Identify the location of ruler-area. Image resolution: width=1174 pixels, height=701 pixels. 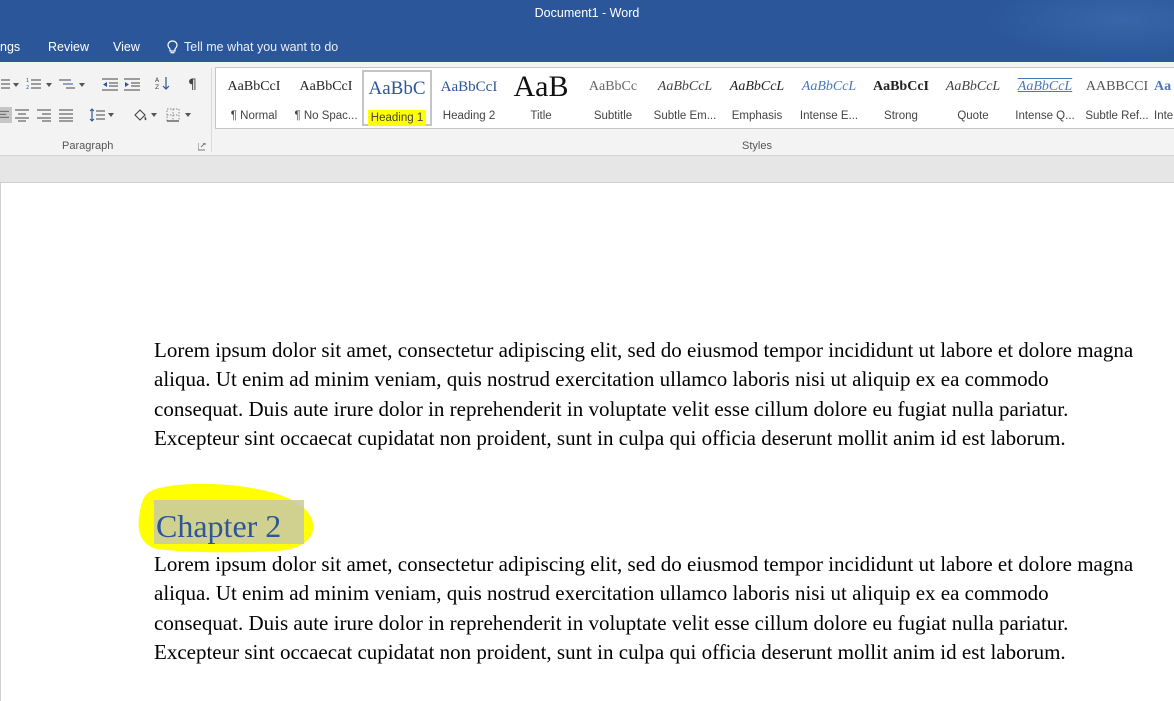
(587, 169).